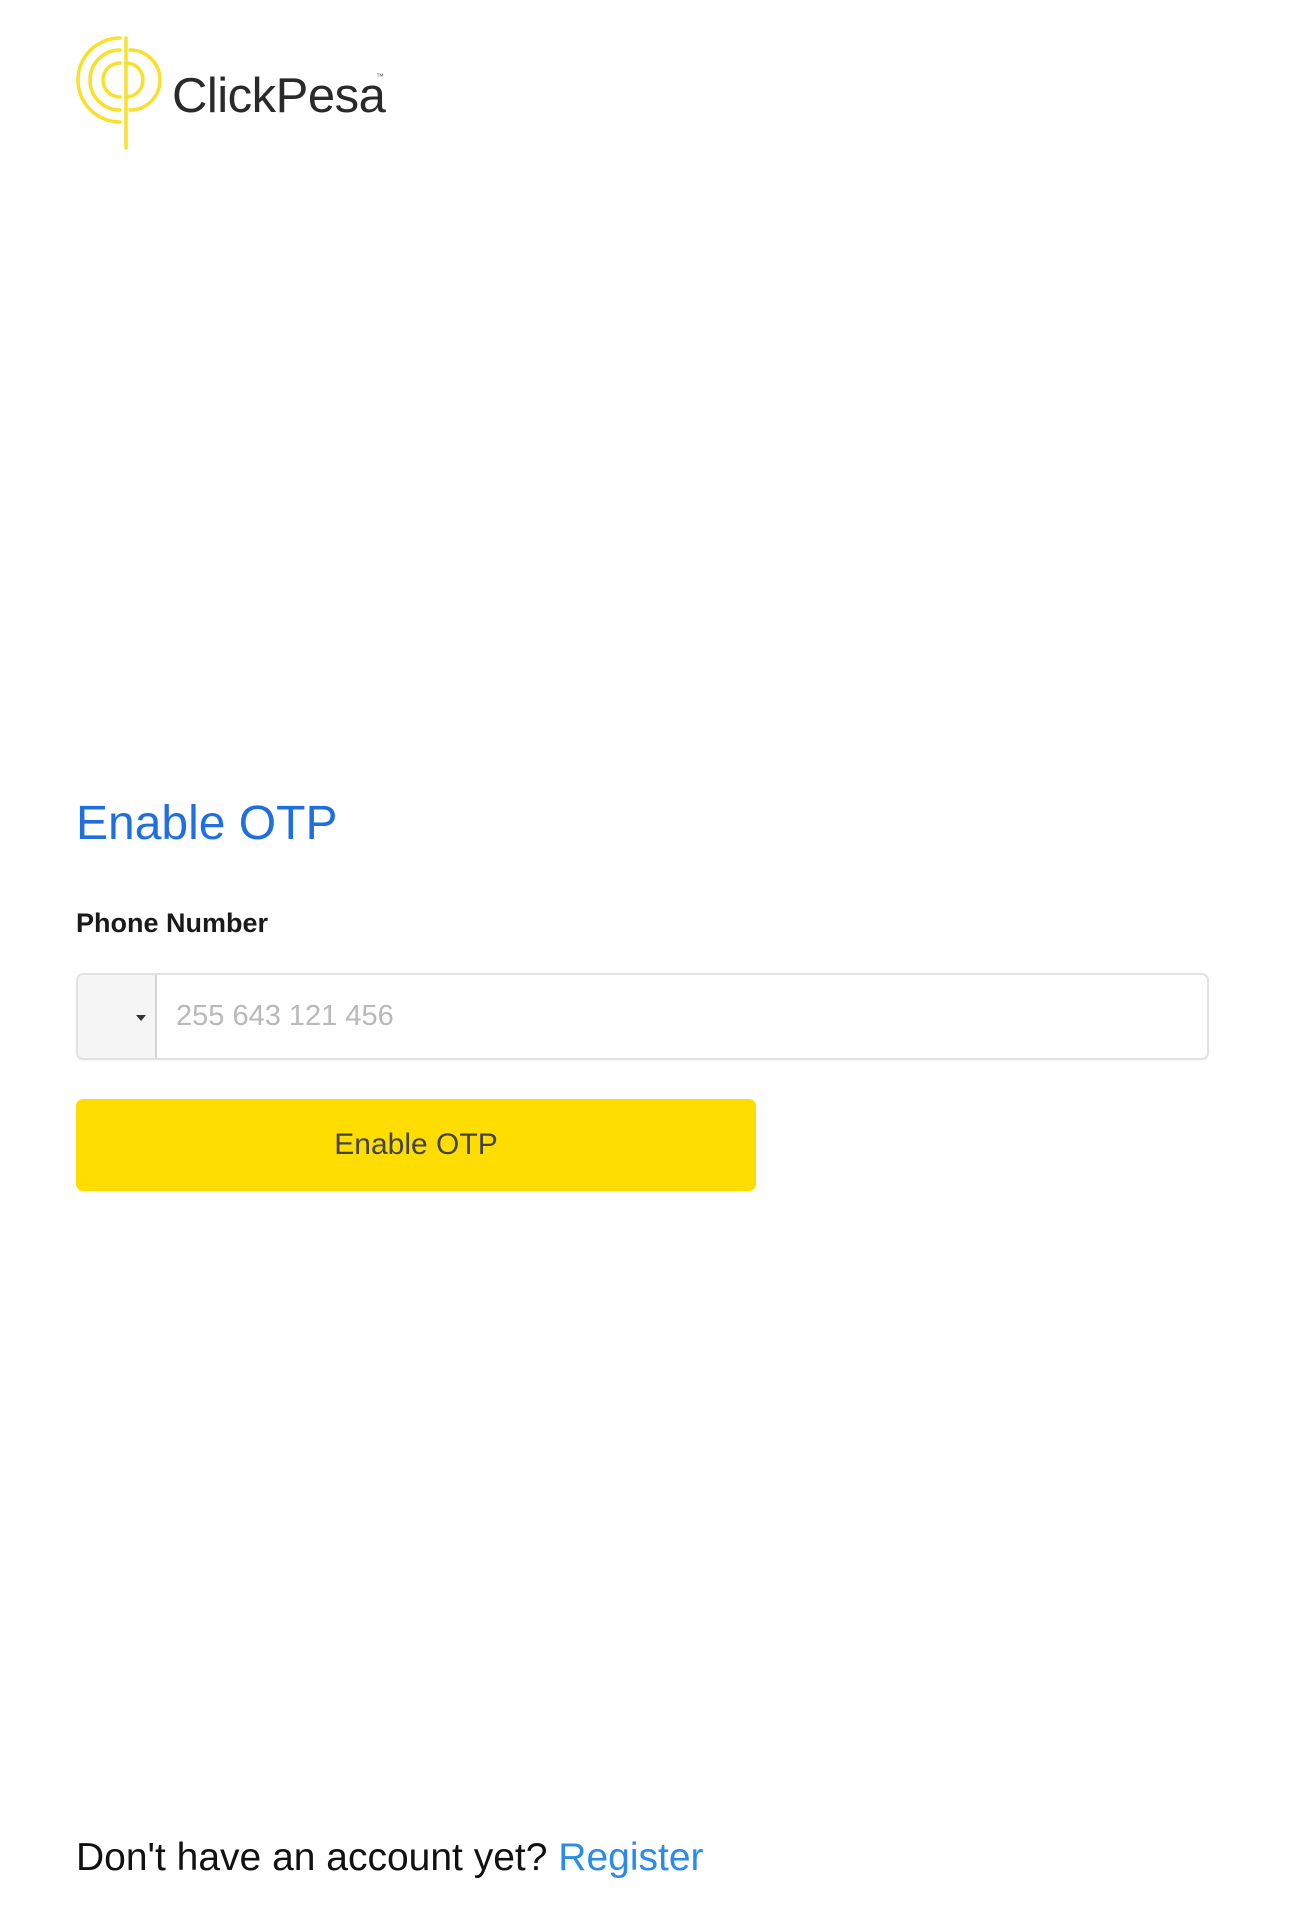 Image resolution: width=1308 pixels, height=1920 pixels. I want to click on phone-number-label: Phone Number, so click(172, 923).